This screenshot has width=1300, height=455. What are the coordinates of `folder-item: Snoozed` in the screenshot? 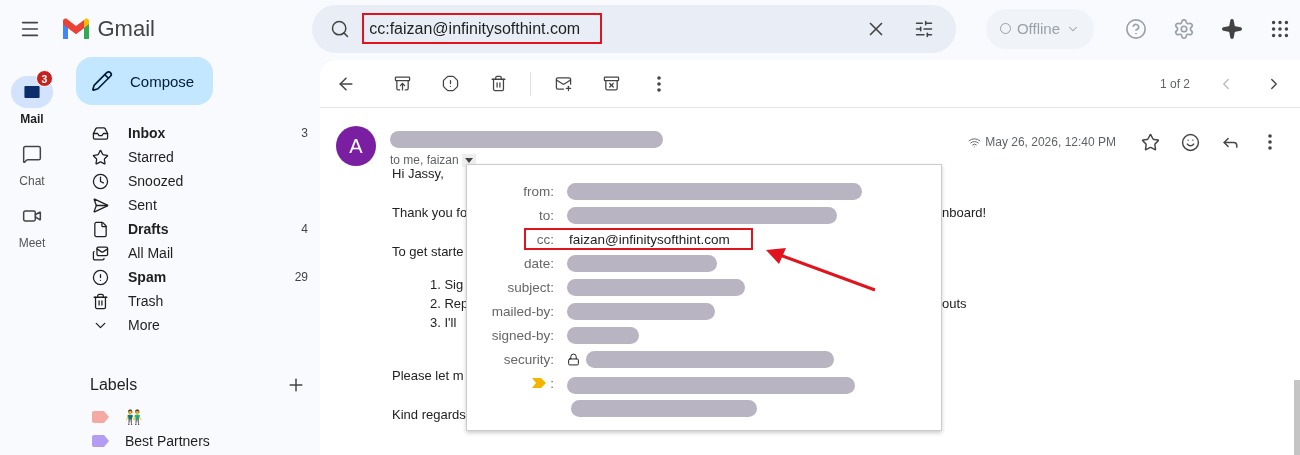 It's located at (192, 181).